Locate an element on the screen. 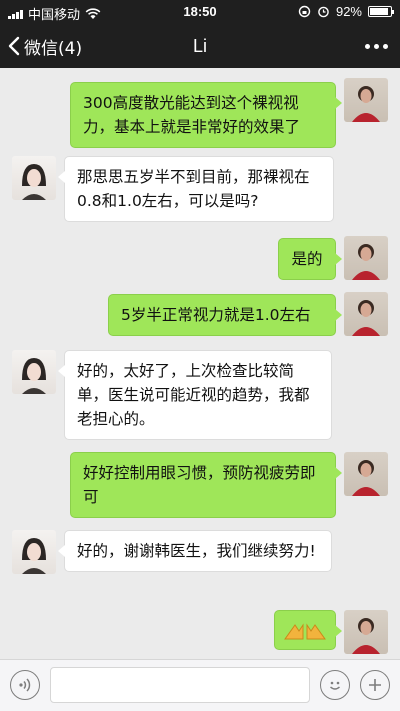 This screenshot has height=711, width=400. emoji-button is located at coordinates (335, 685).